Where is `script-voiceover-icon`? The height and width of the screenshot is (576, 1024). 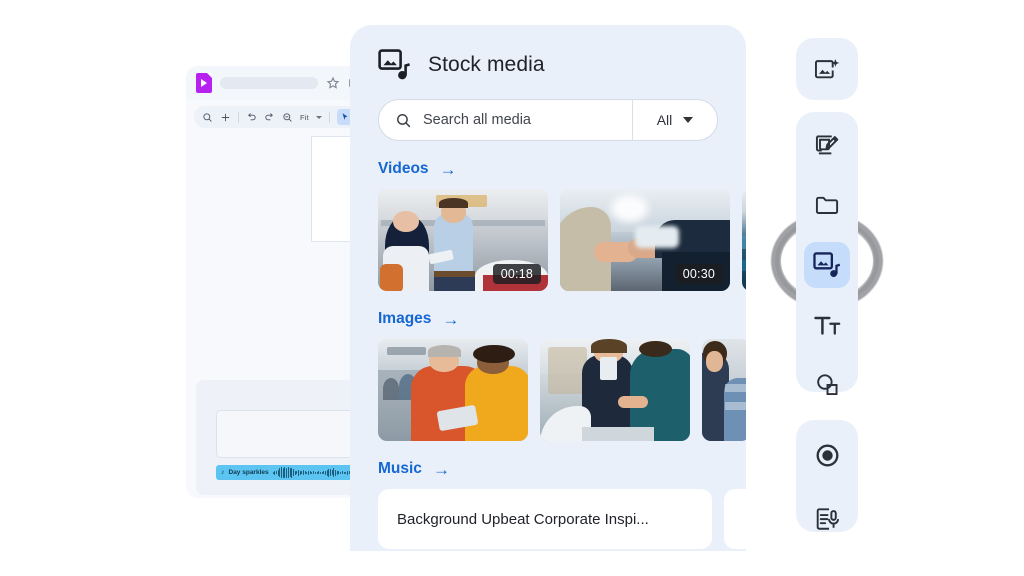 script-voiceover-icon is located at coordinates (827, 519).